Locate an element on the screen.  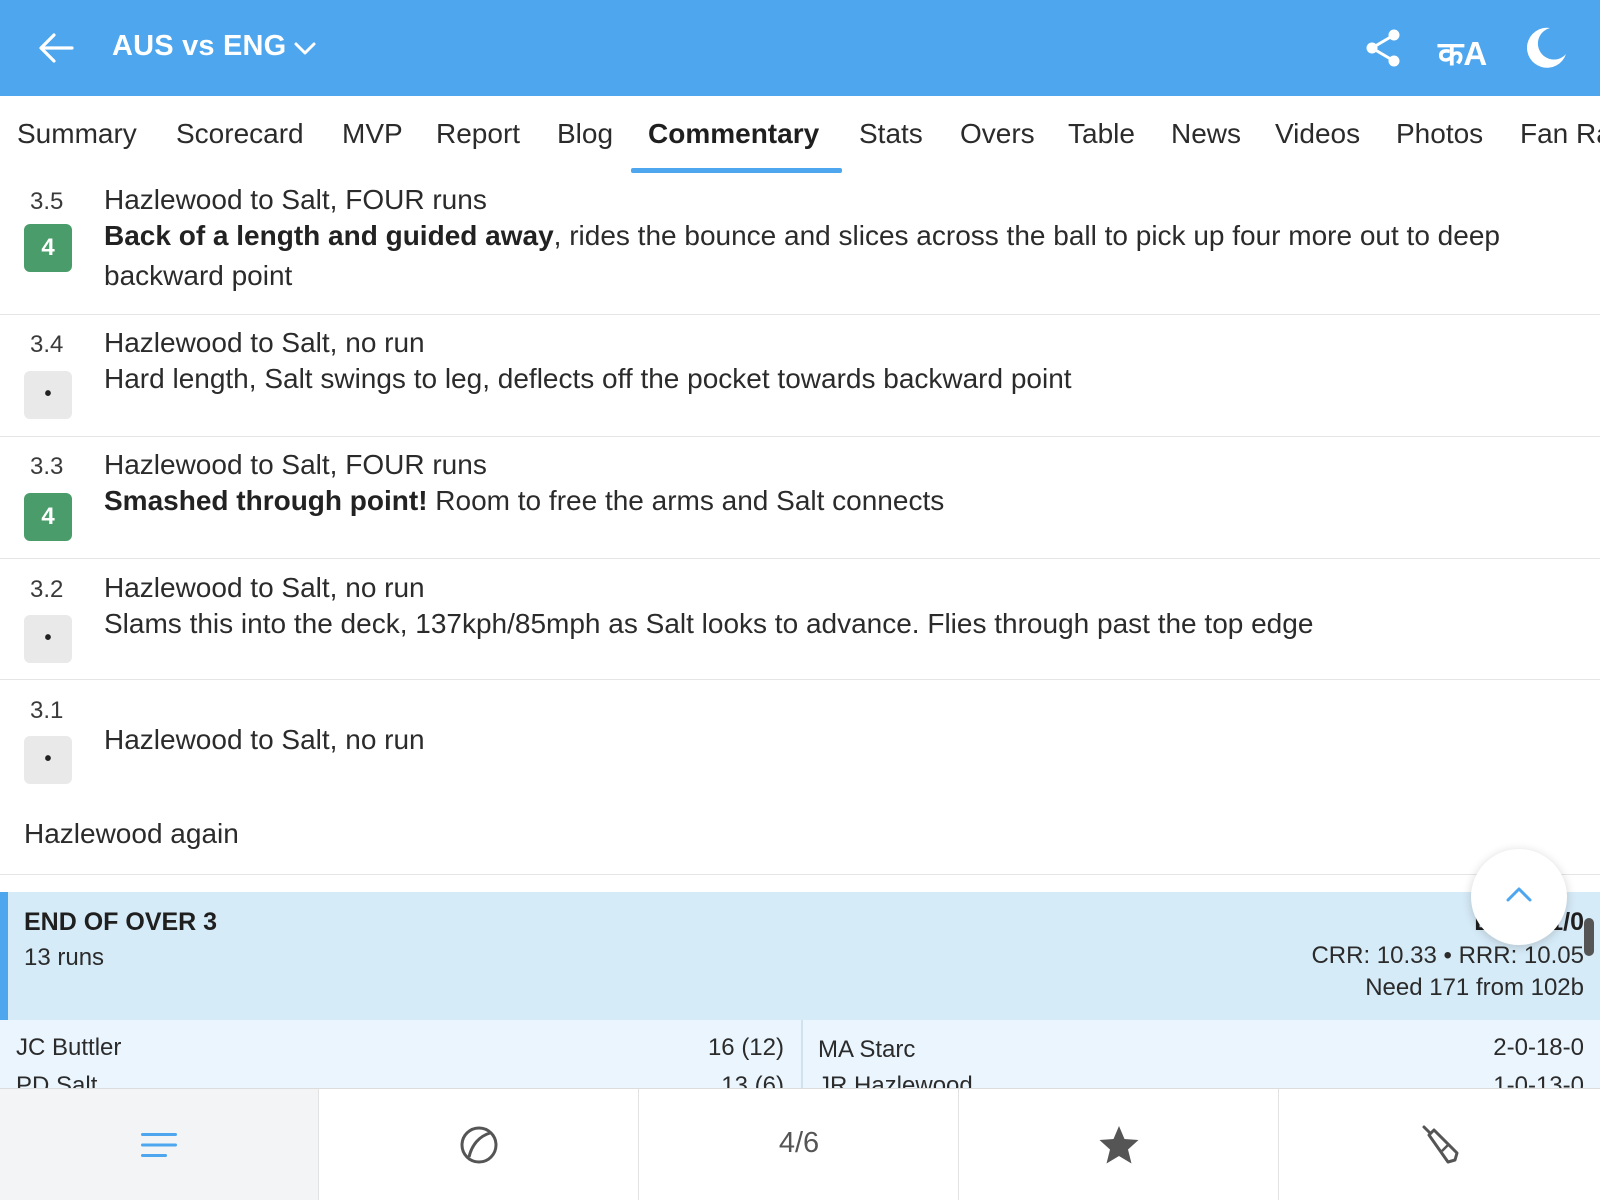
favorite-button is located at coordinates (1119, 1144).